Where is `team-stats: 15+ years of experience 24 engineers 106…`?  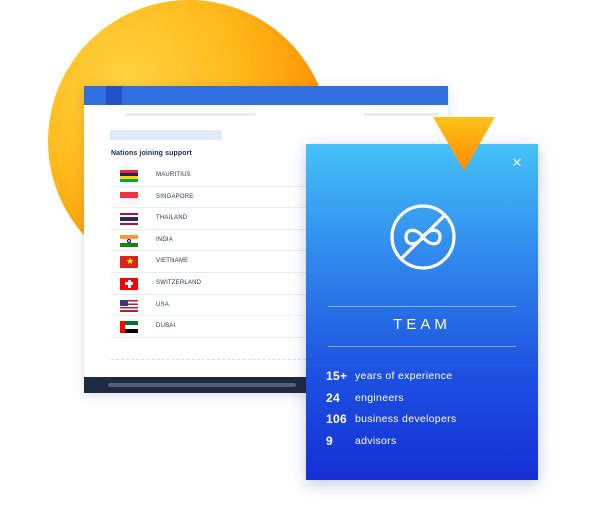 team-stats: 15+ years of experience 24 engineers 106… is located at coordinates (426, 412).